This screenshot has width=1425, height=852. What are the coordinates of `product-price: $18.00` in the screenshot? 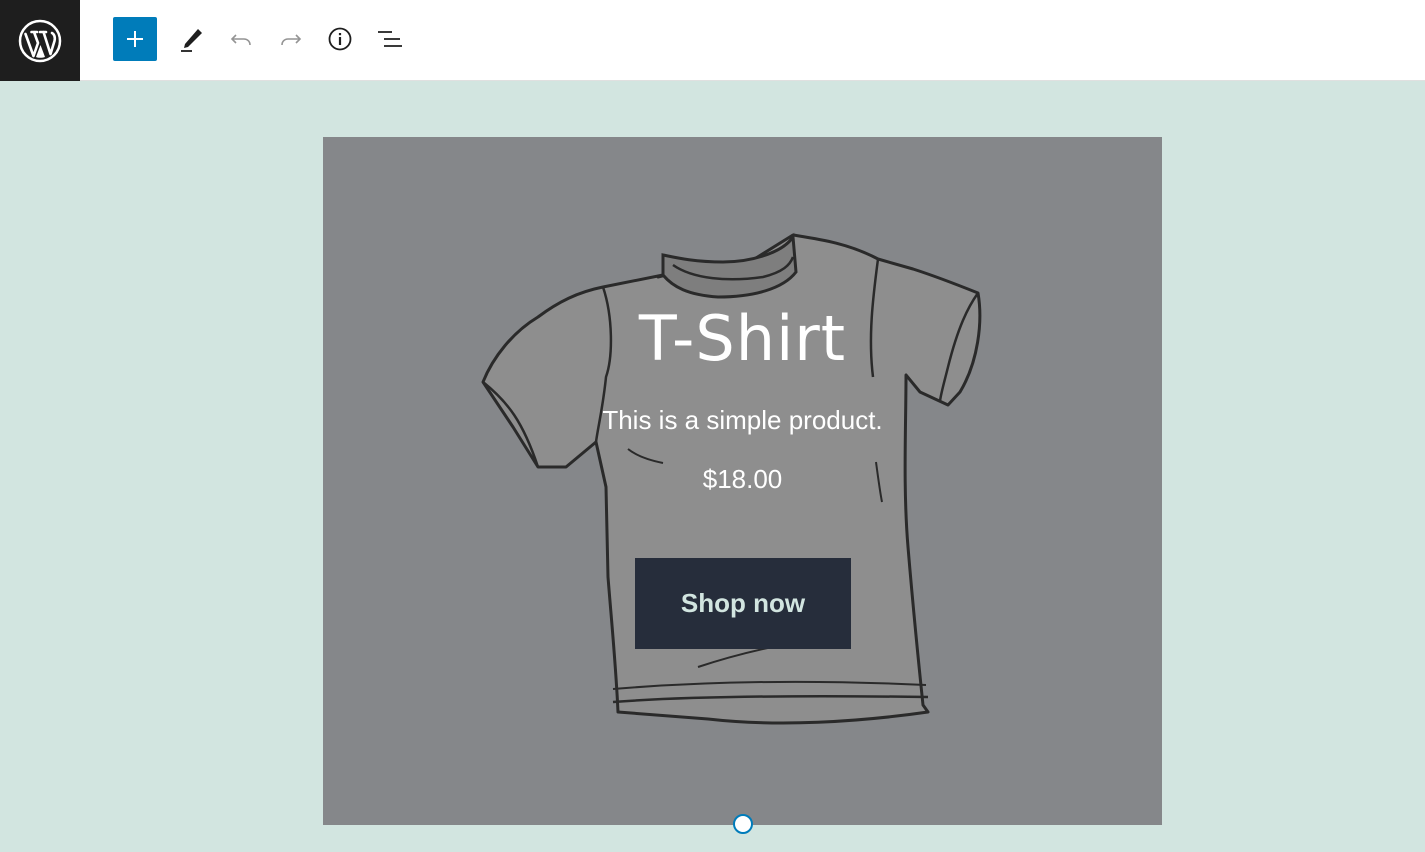 It's located at (742, 479).